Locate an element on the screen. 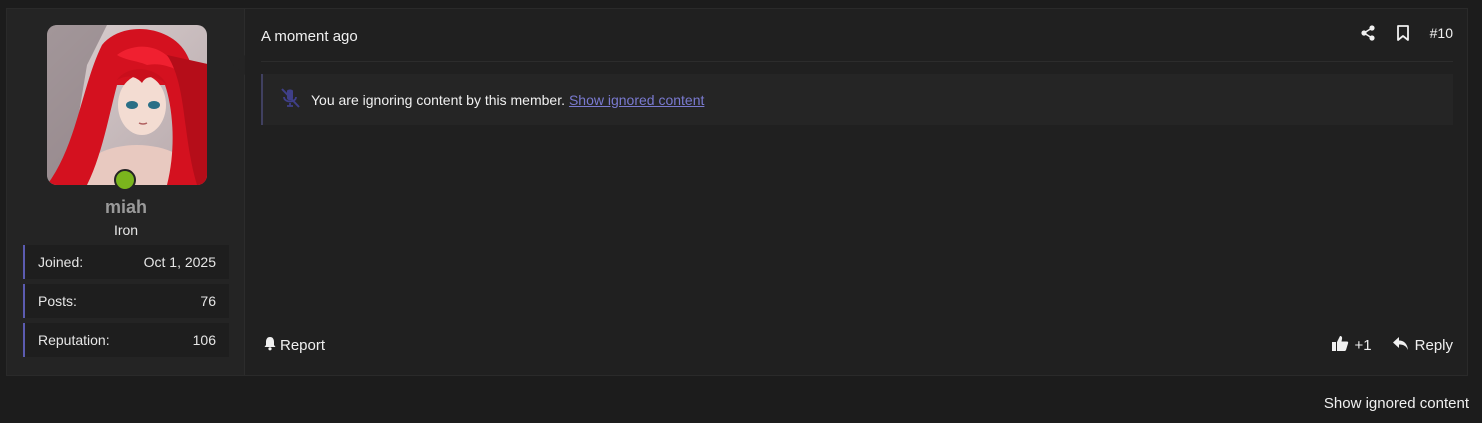 The height and width of the screenshot is (423, 1482). stat-joined: Joined: Oct 1, 2025 is located at coordinates (126, 262).